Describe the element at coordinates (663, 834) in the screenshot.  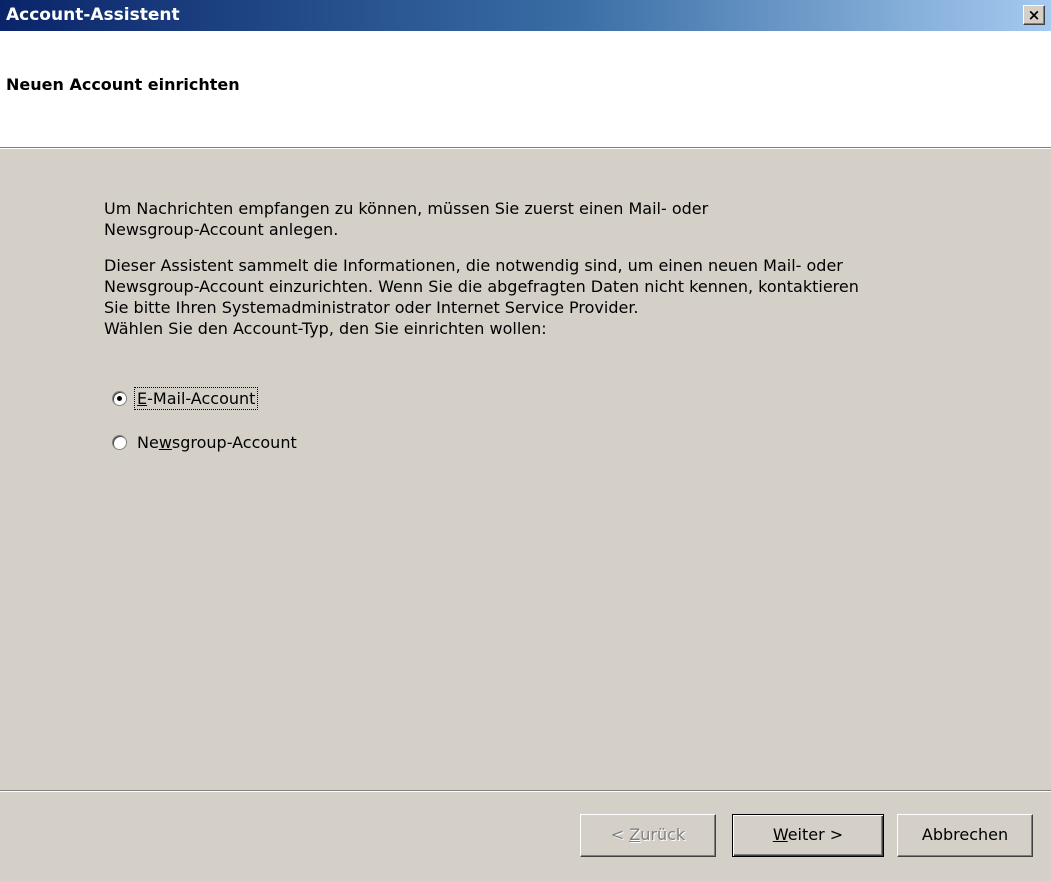
I see `back-rest: urück` at that location.